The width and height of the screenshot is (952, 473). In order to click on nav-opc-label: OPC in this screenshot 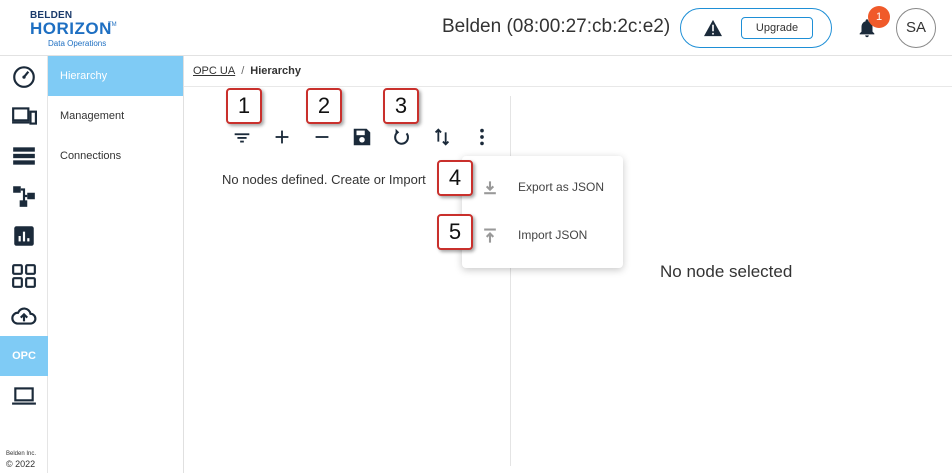, I will do `click(24, 356)`.